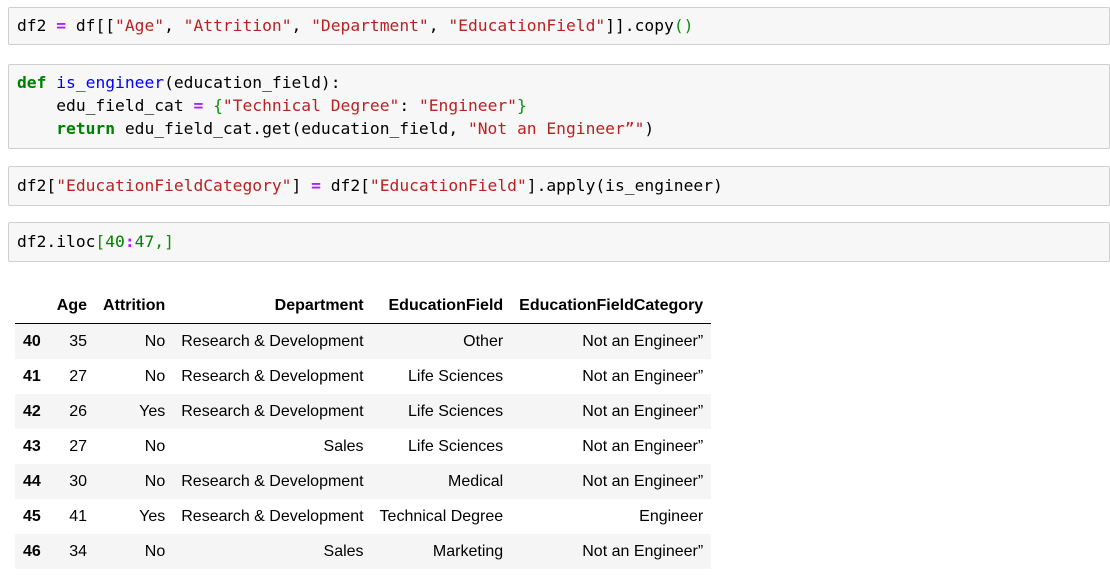 The height and width of the screenshot is (581, 1110). Describe the element at coordinates (649, 128) in the screenshot. I see `code-token: )` at that location.